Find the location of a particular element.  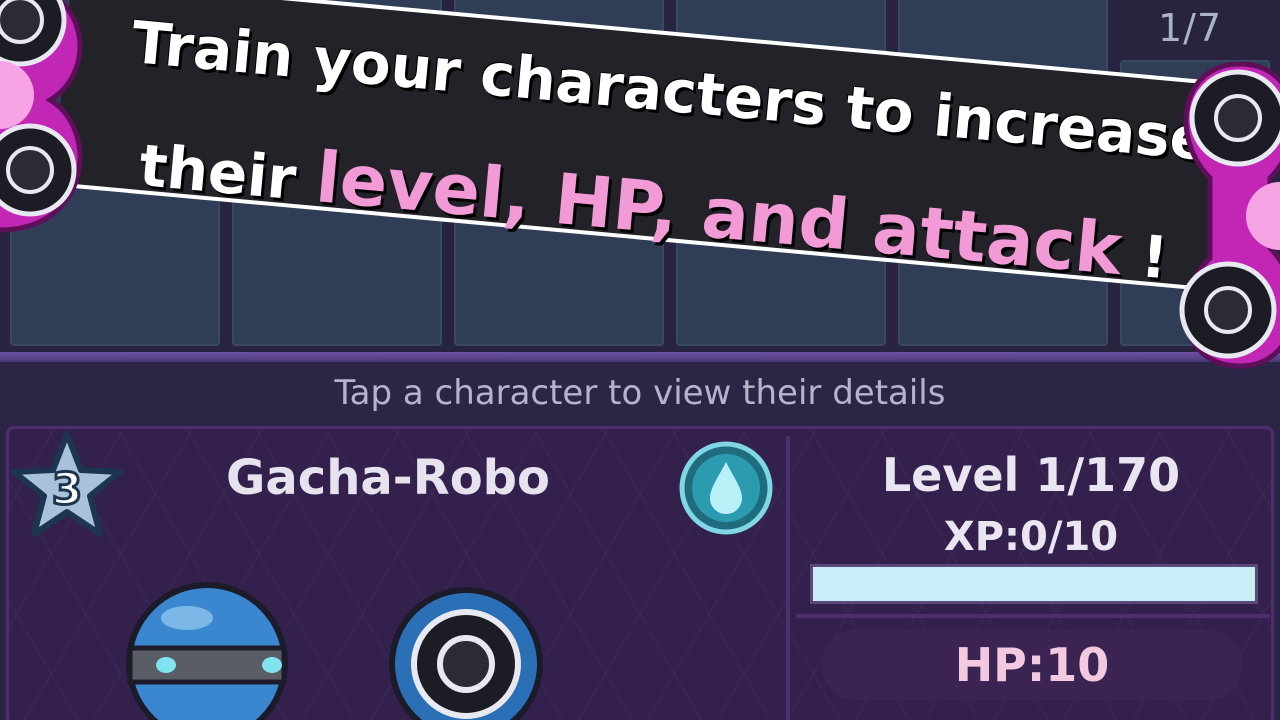

fidget-spinner-right-icon is located at coordinates (1229, 215).